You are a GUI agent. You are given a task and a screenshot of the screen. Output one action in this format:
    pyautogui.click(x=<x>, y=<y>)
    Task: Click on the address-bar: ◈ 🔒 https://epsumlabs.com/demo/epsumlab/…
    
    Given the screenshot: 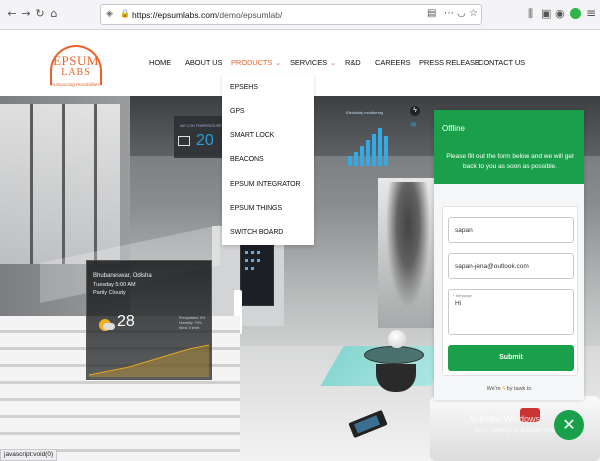 What is the action you would take?
    pyautogui.click(x=291, y=14)
    